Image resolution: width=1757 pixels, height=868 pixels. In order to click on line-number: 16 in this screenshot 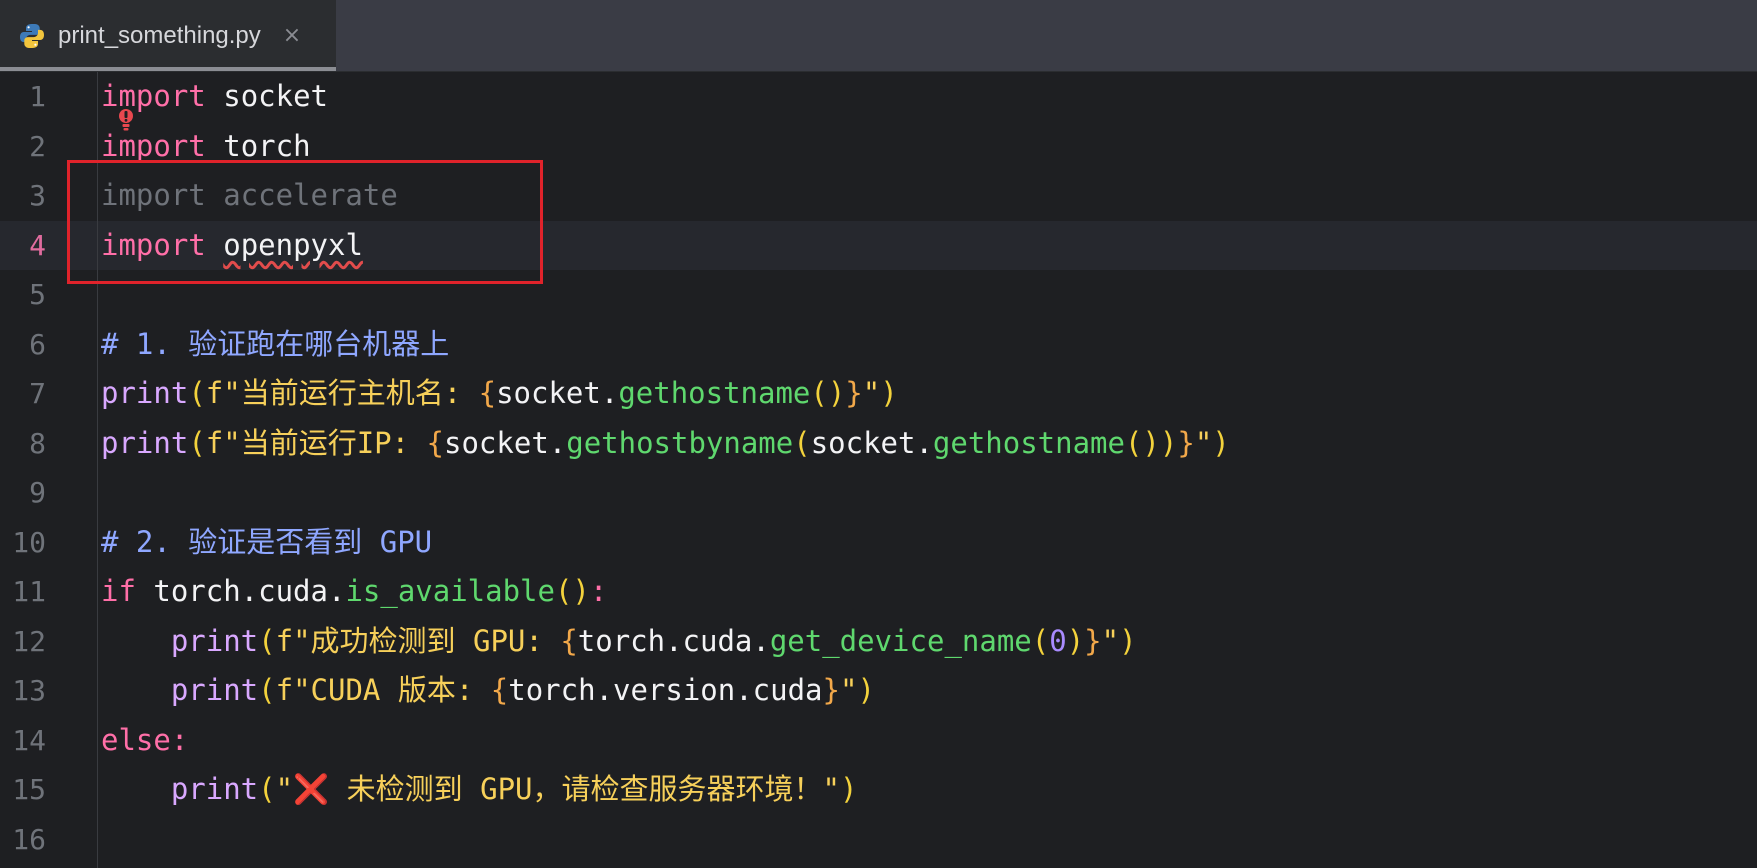, I will do `click(29, 839)`.